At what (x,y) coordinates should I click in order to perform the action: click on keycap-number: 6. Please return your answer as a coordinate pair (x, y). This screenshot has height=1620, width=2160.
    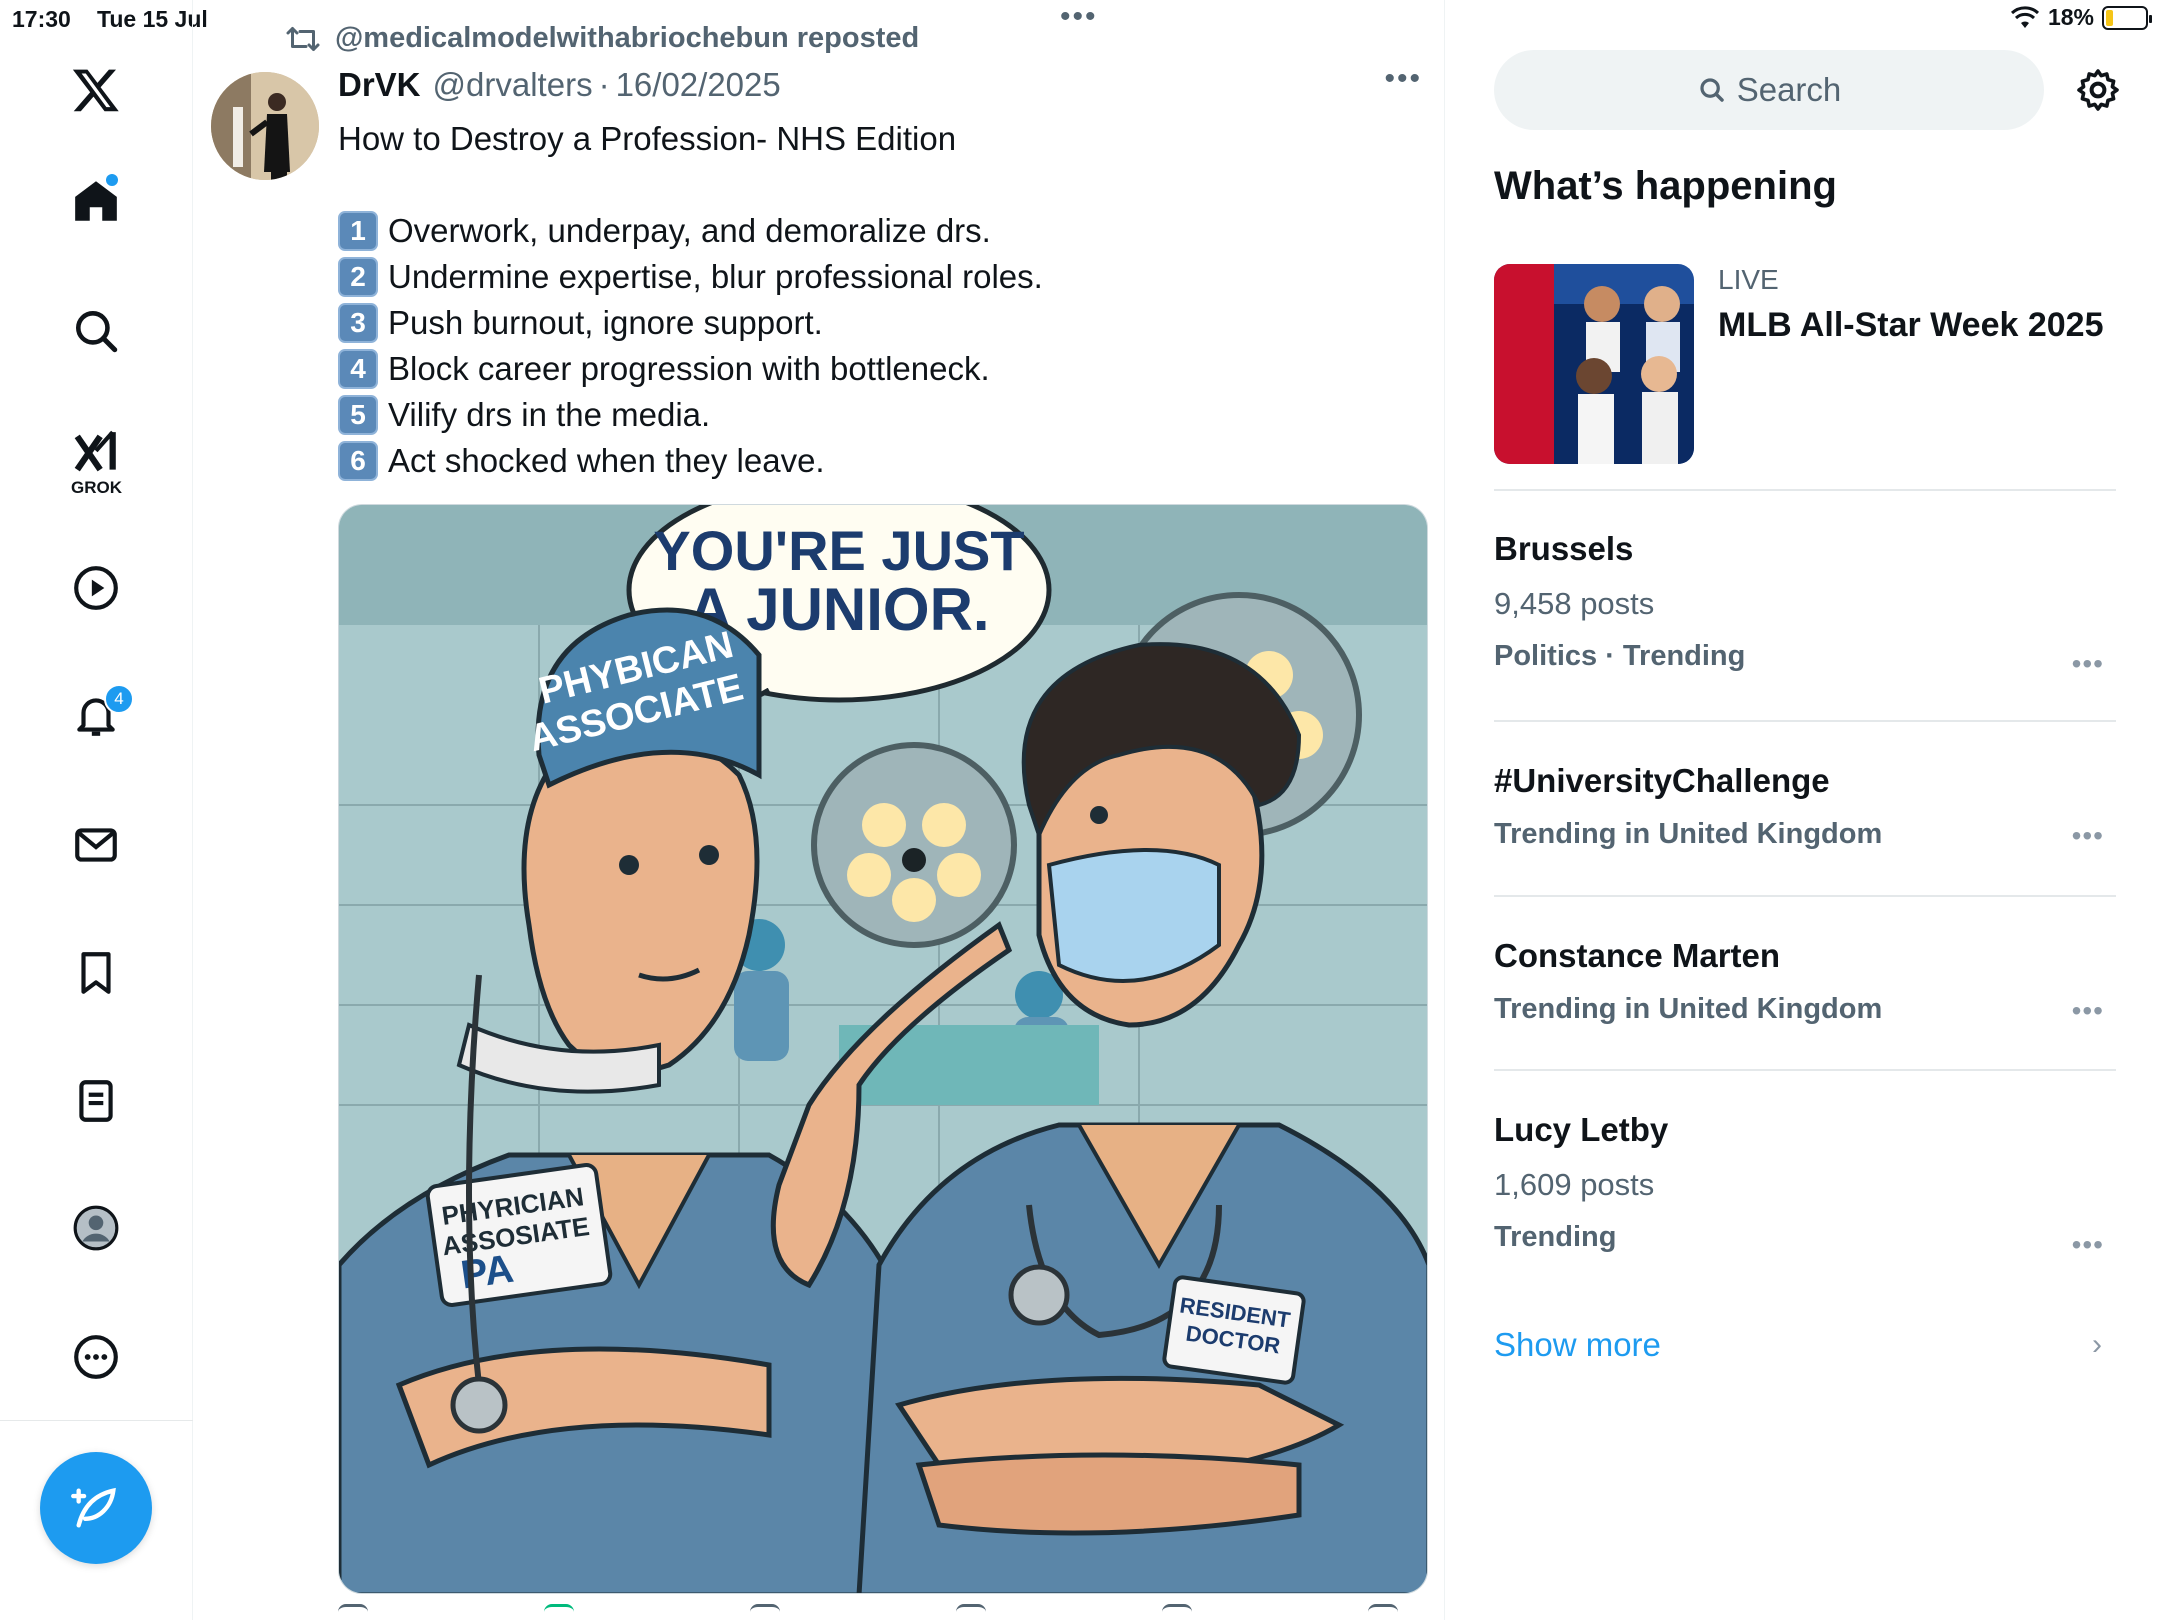
    Looking at the image, I should click on (358, 461).